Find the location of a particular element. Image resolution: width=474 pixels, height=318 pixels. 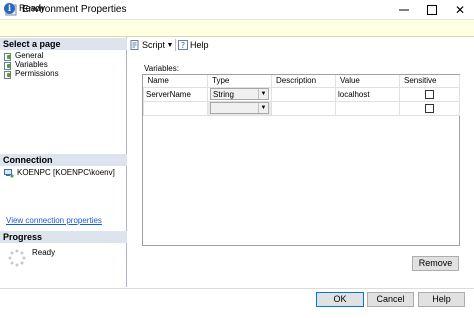

footer-divider is located at coordinates (237, 288).